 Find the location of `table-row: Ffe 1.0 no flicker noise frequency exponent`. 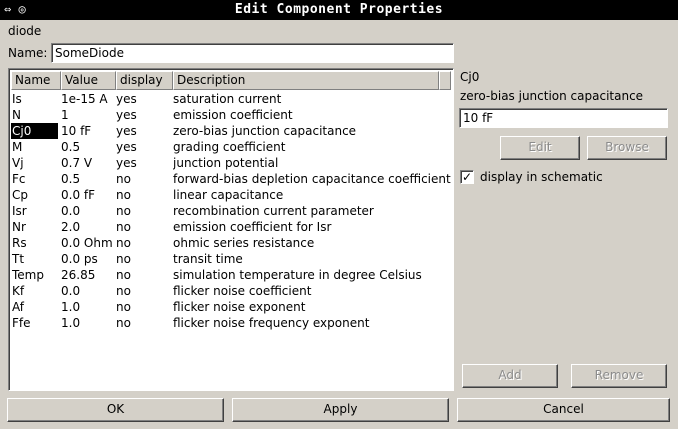

table-row: Ffe 1.0 no flicker noise frequency exponent is located at coordinates (231, 323).